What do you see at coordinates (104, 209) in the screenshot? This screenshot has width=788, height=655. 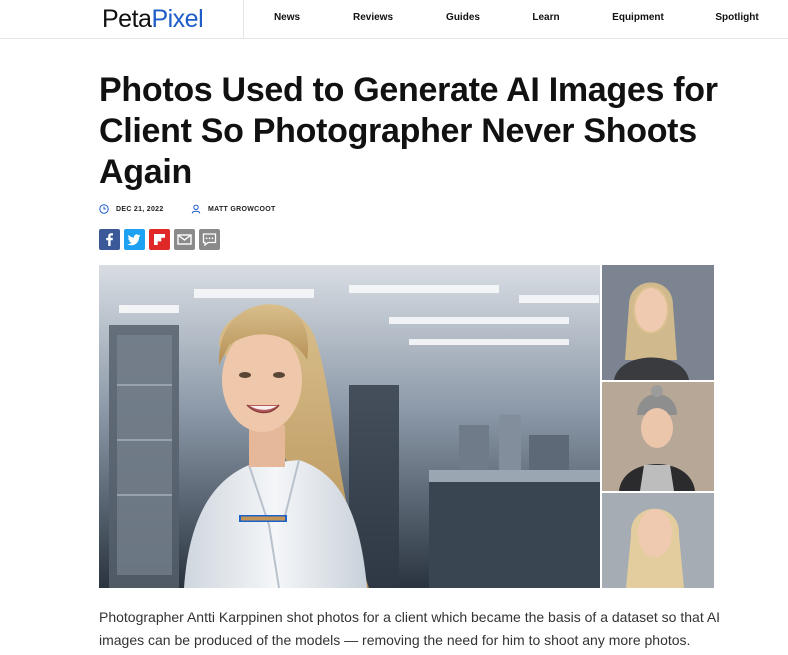 I see `clock-icon` at bounding box center [104, 209].